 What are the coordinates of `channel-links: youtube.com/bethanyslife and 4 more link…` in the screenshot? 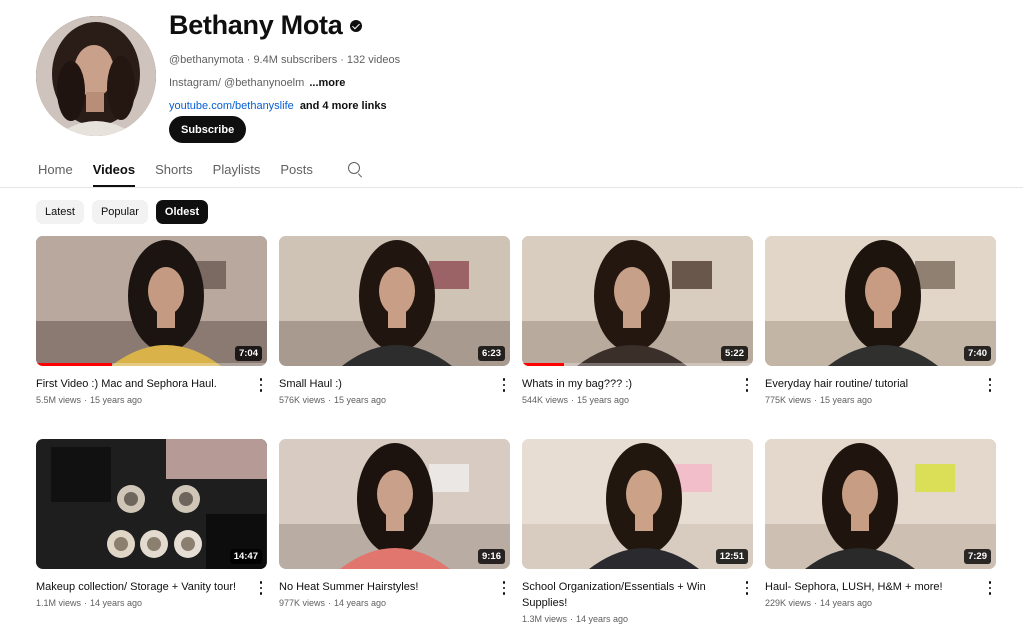 It's located at (278, 106).